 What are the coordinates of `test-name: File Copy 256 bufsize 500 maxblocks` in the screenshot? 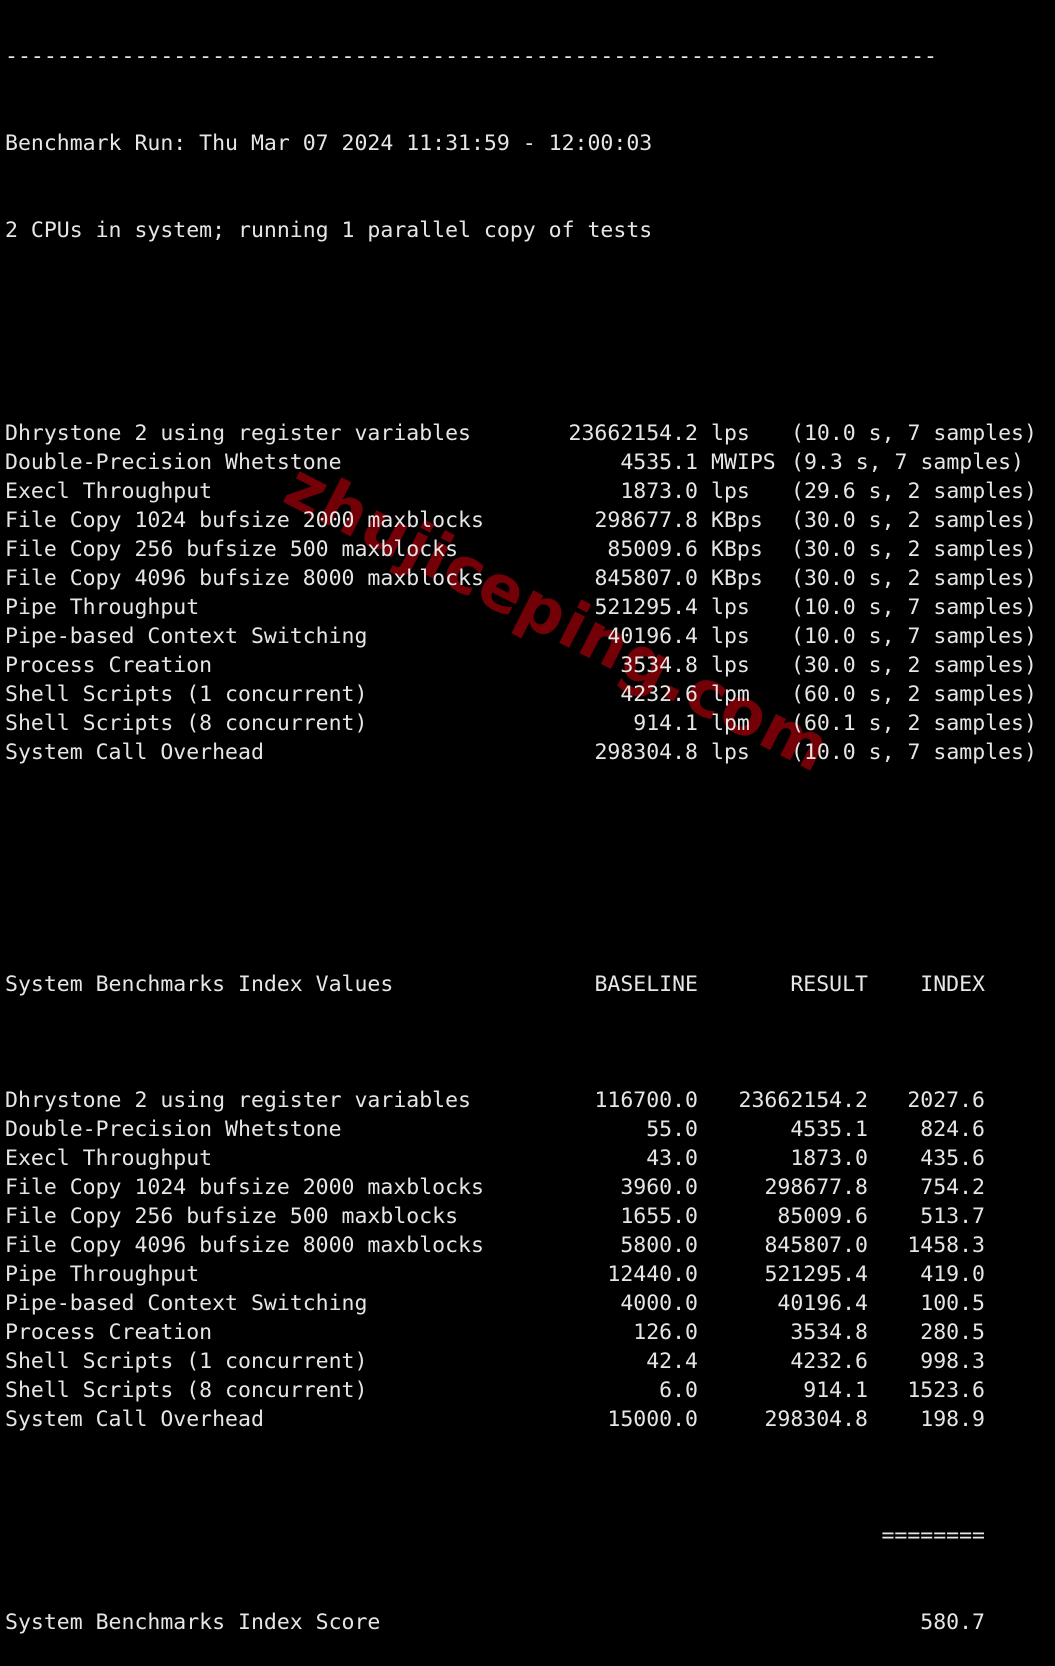 It's located at (232, 549).